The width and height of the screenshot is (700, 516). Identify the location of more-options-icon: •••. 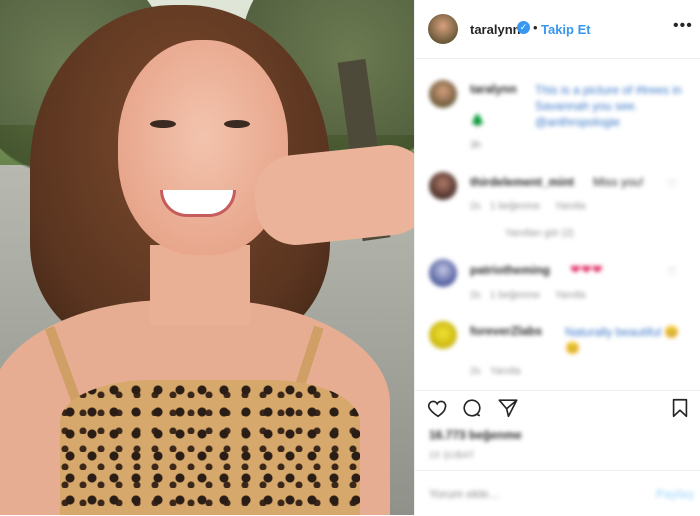
(683, 26).